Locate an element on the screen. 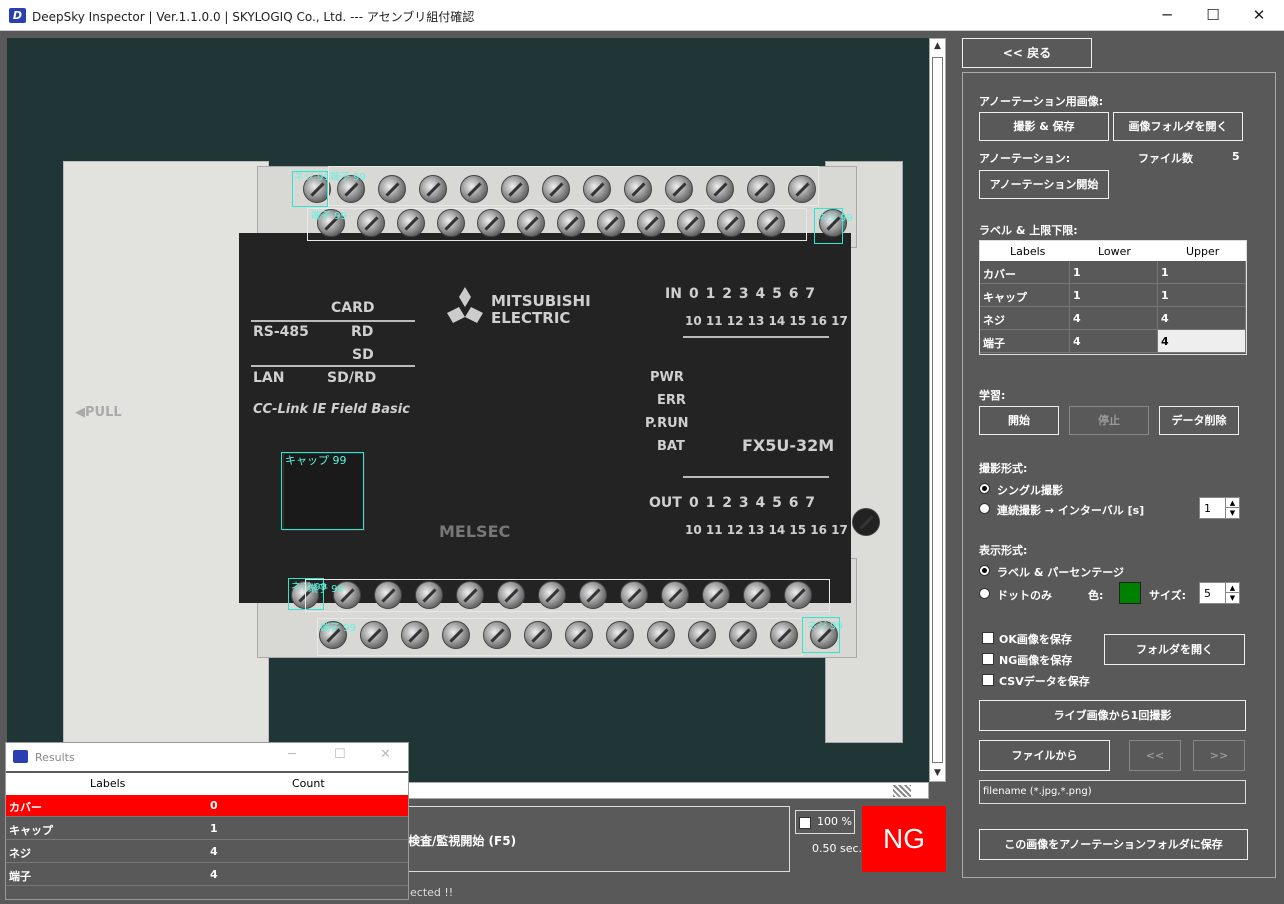  save-to-annotation-button: この画像をアノーテーションフォルダに保存 is located at coordinates (1113, 844).